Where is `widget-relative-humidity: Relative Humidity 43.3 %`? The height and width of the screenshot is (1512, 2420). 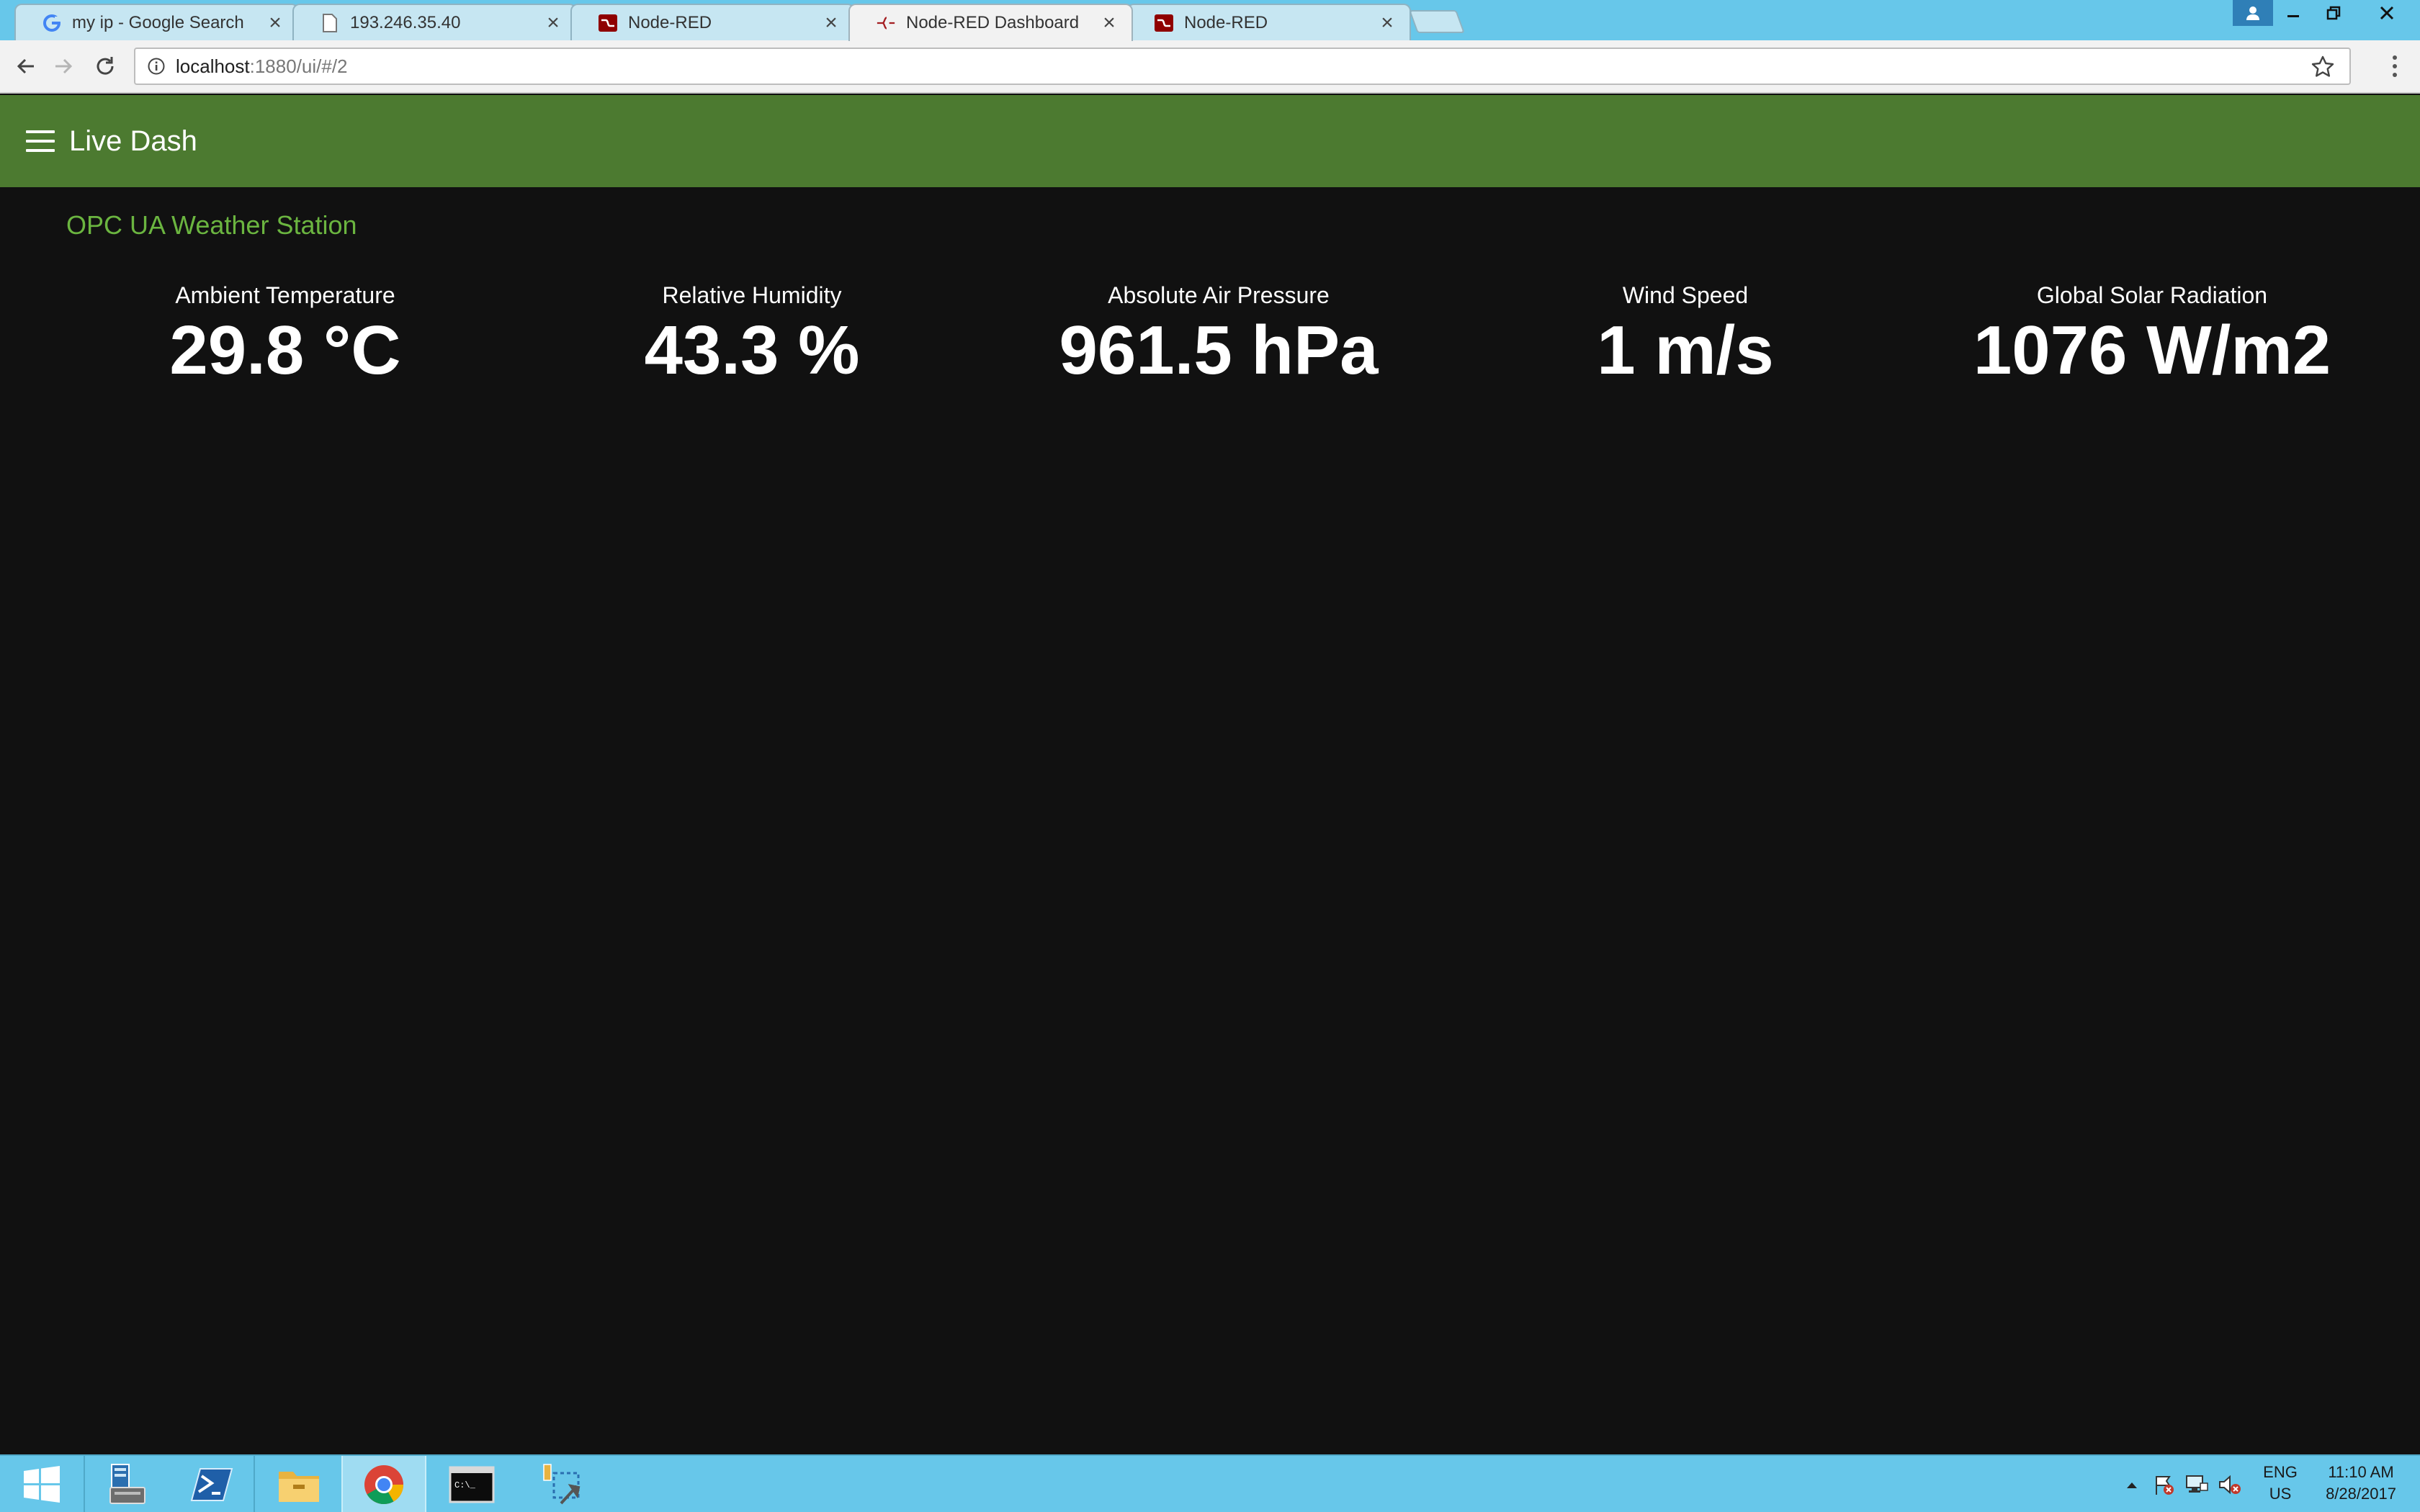 widget-relative-humidity: Relative Humidity 43.3 % is located at coordinates (752, 338).